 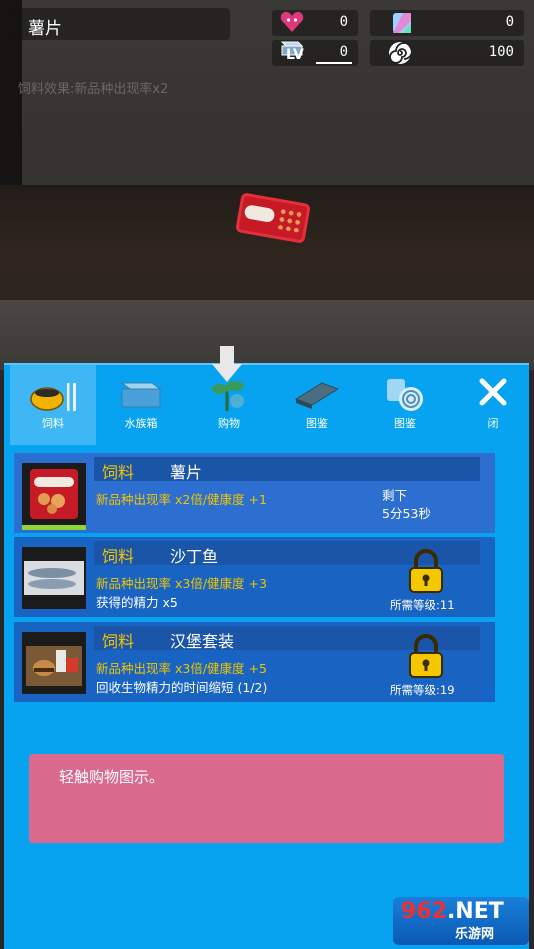 I want to click on item-effect: 新品种出现率 x3倍/健康度 +3, so click(x=181, y=583).